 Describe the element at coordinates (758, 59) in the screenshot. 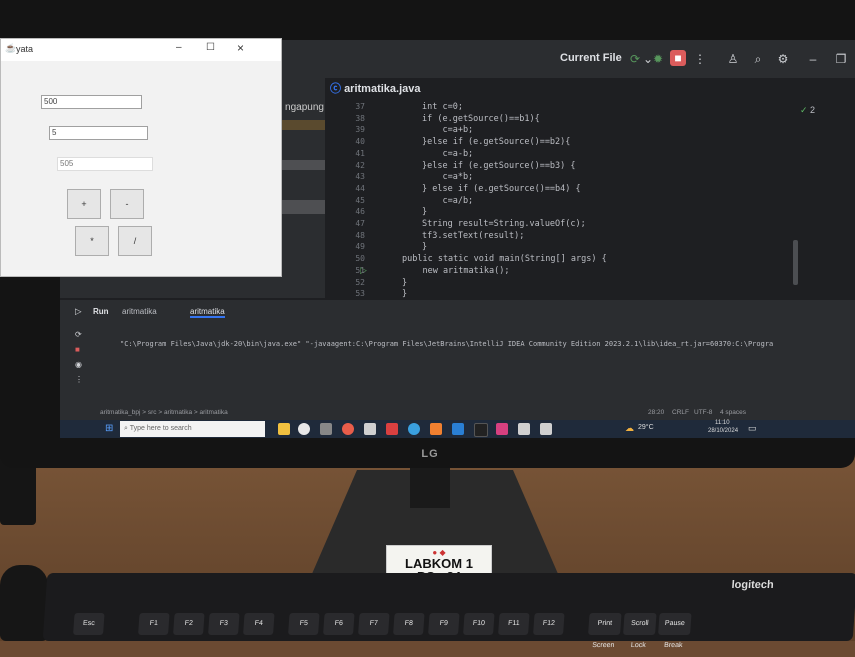

I see `search-icon: ⌕` at that location.